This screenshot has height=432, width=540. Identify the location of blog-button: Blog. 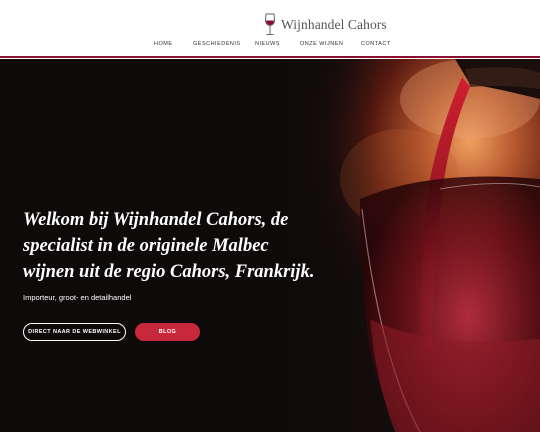
(167, 332).